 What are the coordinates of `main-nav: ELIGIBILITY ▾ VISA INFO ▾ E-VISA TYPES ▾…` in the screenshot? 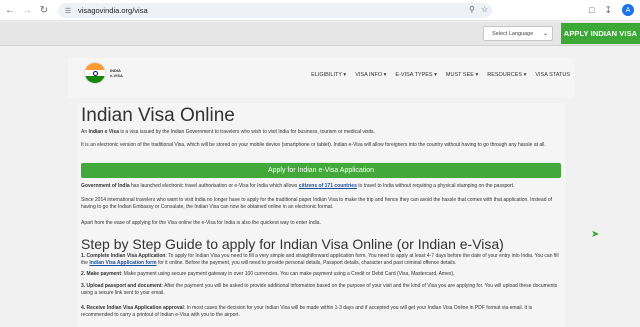 It's located at (440, 75).